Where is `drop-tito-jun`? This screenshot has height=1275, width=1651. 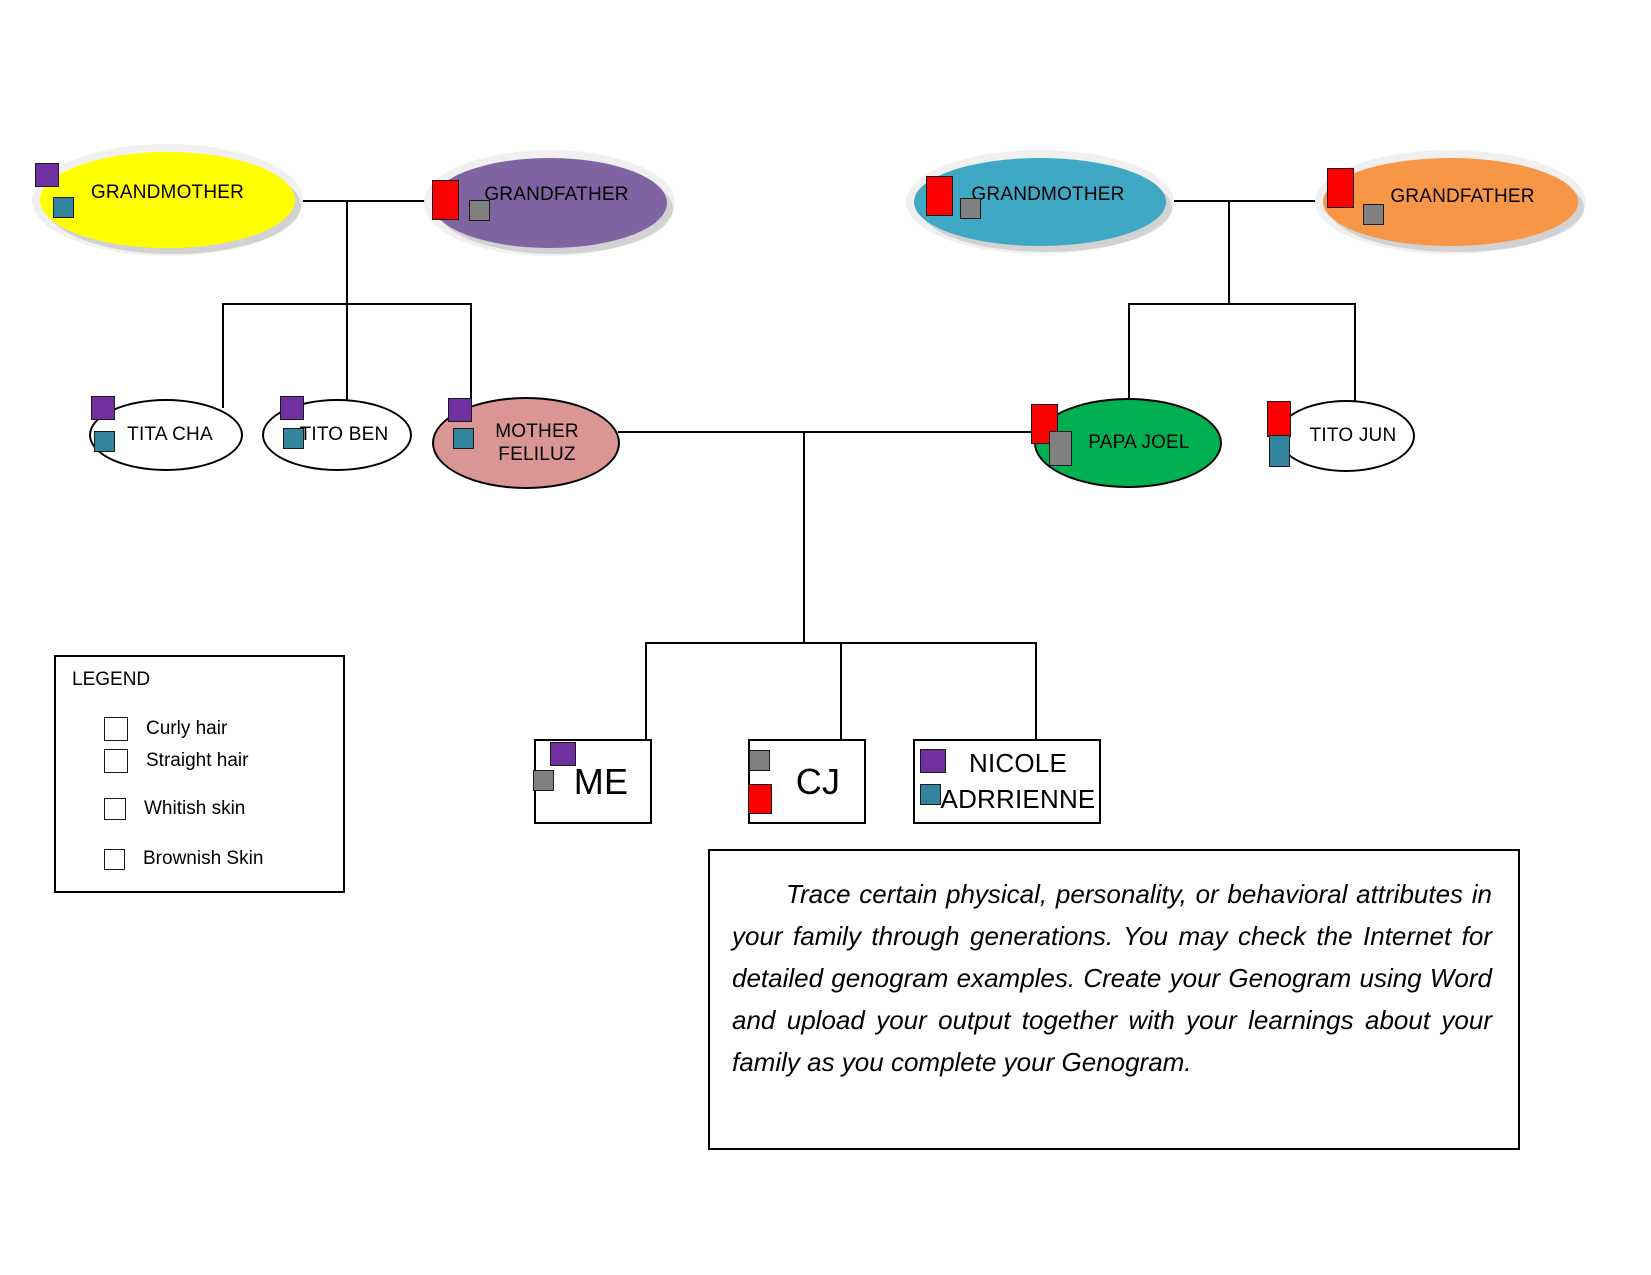
drop-tito-jun is located at coordinates (1355, 355).